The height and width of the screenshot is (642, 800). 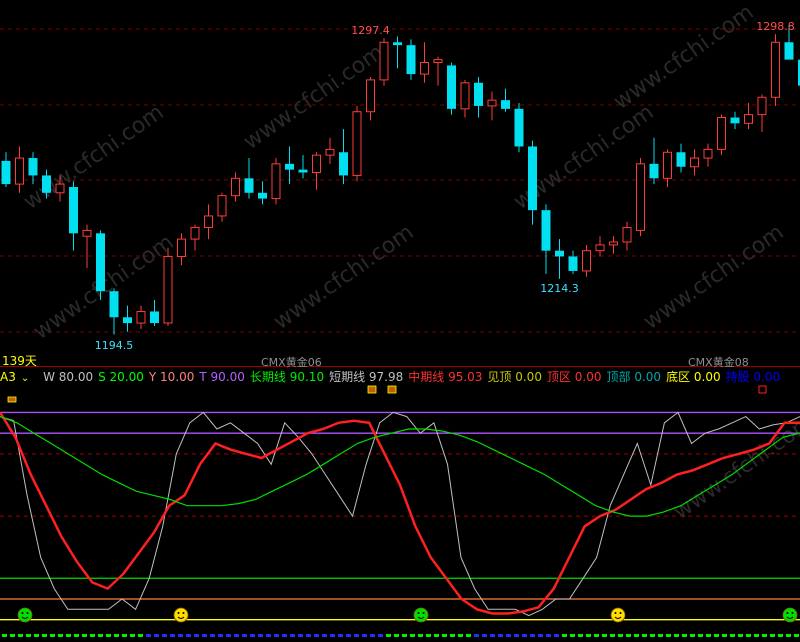 I want to click on indicator-item: 顶部 0.00, so click(x=634, y=377).